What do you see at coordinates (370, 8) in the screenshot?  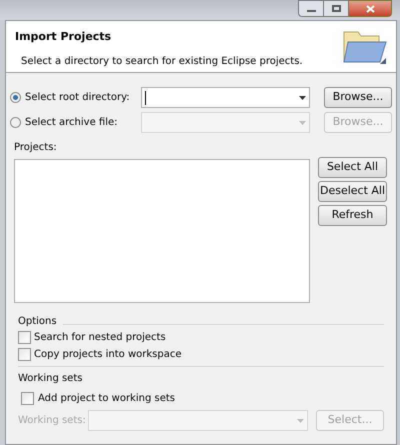 I see `close-icon` at bounding box center [370, 8].